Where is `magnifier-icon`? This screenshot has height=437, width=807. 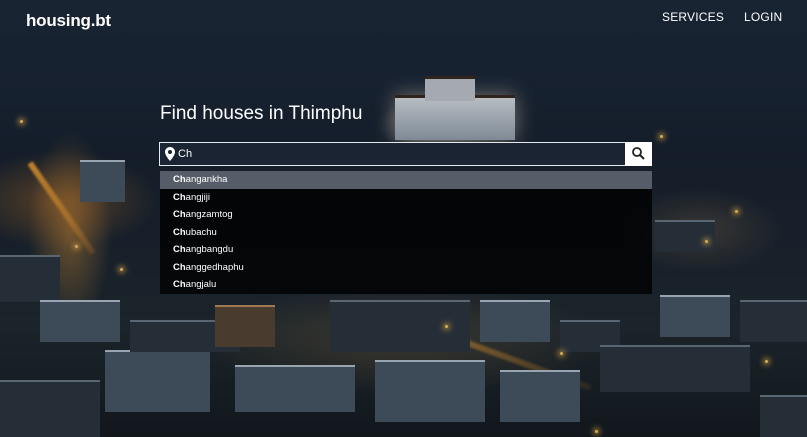 magnifier-icon is located at coordinates (638, 153).